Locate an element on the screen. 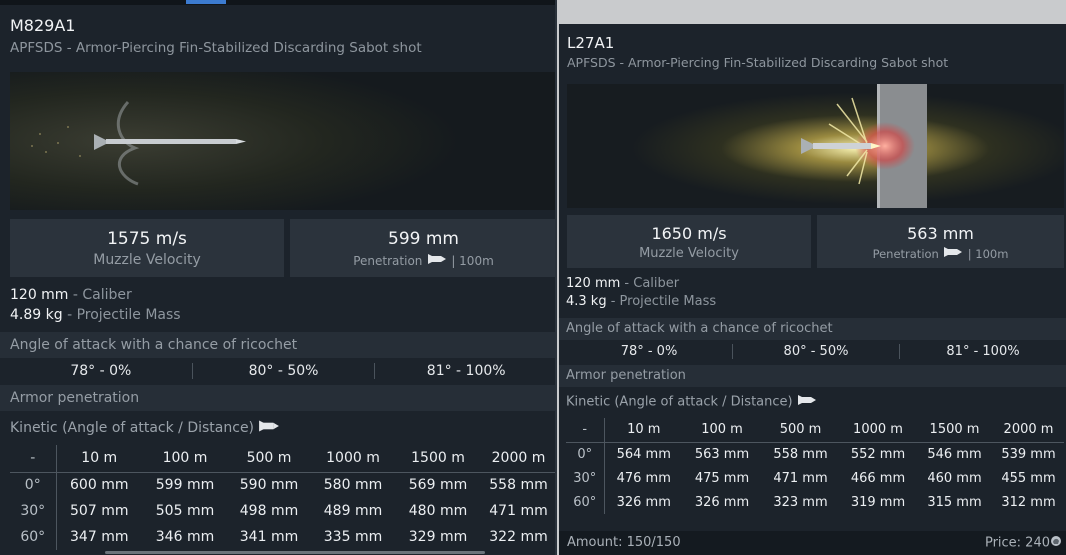  penetration-cell: 323 mm is located at coordinates (800, 502).